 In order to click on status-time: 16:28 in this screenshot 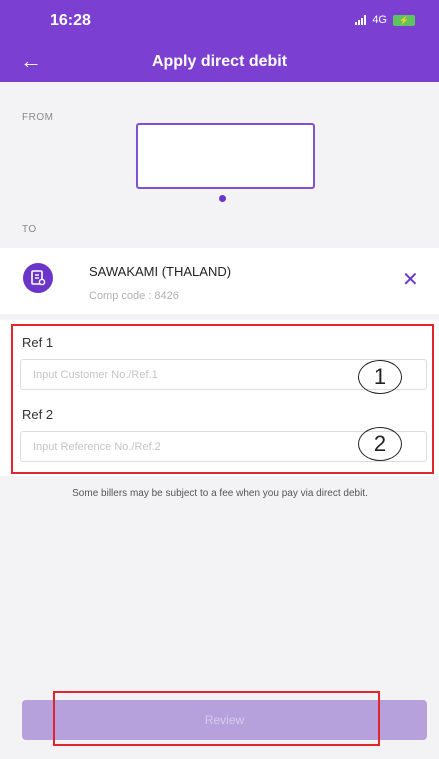, I will do `click(70, 20)`.